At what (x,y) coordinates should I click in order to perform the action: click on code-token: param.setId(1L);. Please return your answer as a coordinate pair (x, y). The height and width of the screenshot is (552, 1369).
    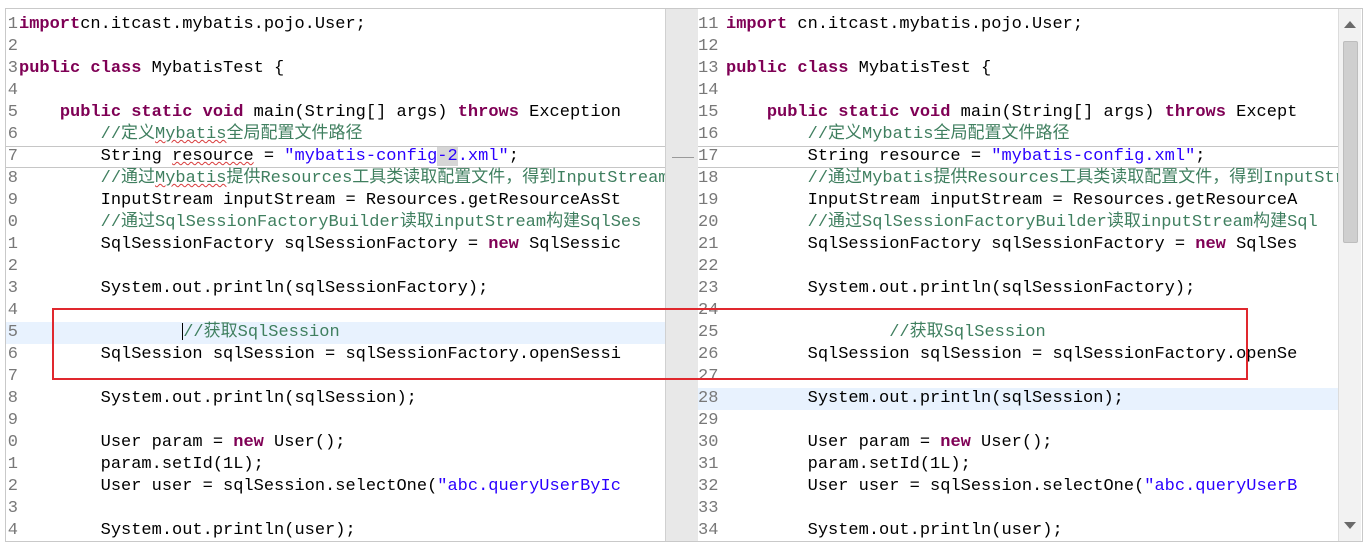
    Looking at the image, I should click on (848, 464).